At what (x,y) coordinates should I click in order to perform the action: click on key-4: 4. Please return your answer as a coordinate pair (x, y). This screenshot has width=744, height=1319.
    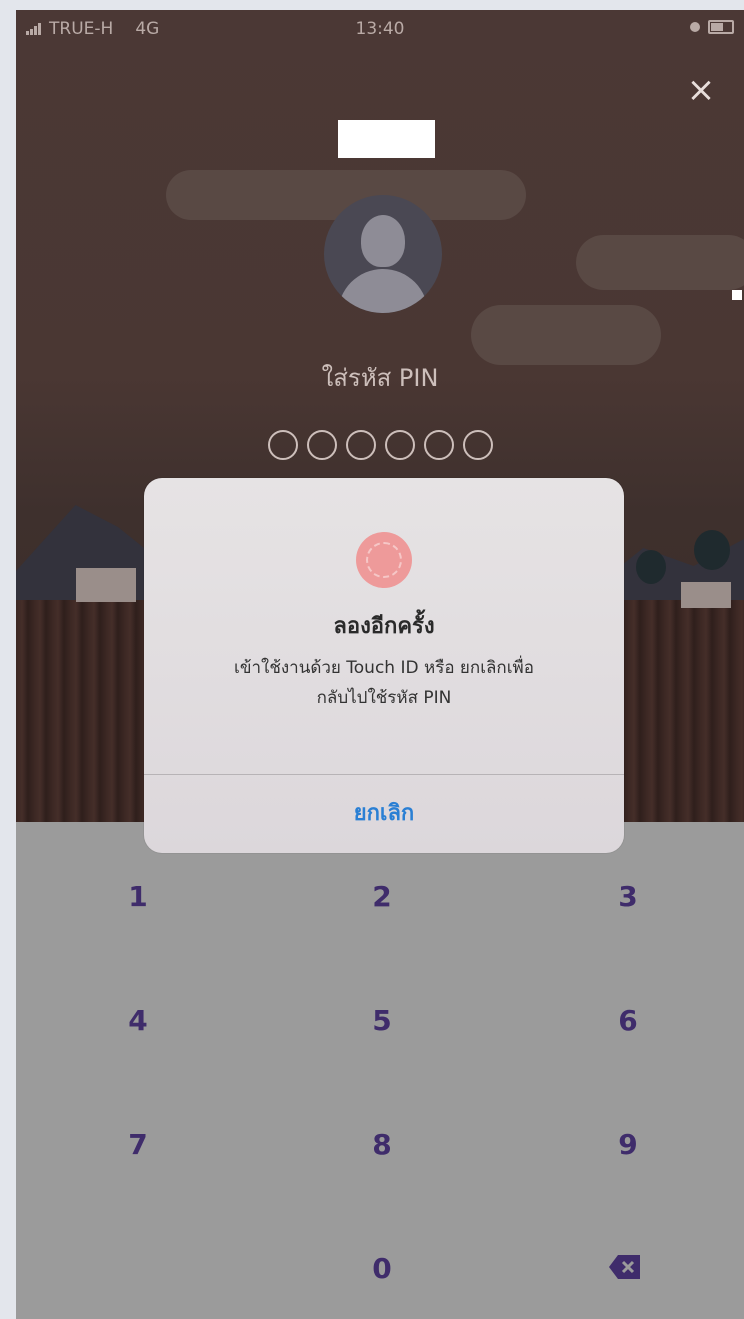
    Looking at the image, I should click on (138, 1021).